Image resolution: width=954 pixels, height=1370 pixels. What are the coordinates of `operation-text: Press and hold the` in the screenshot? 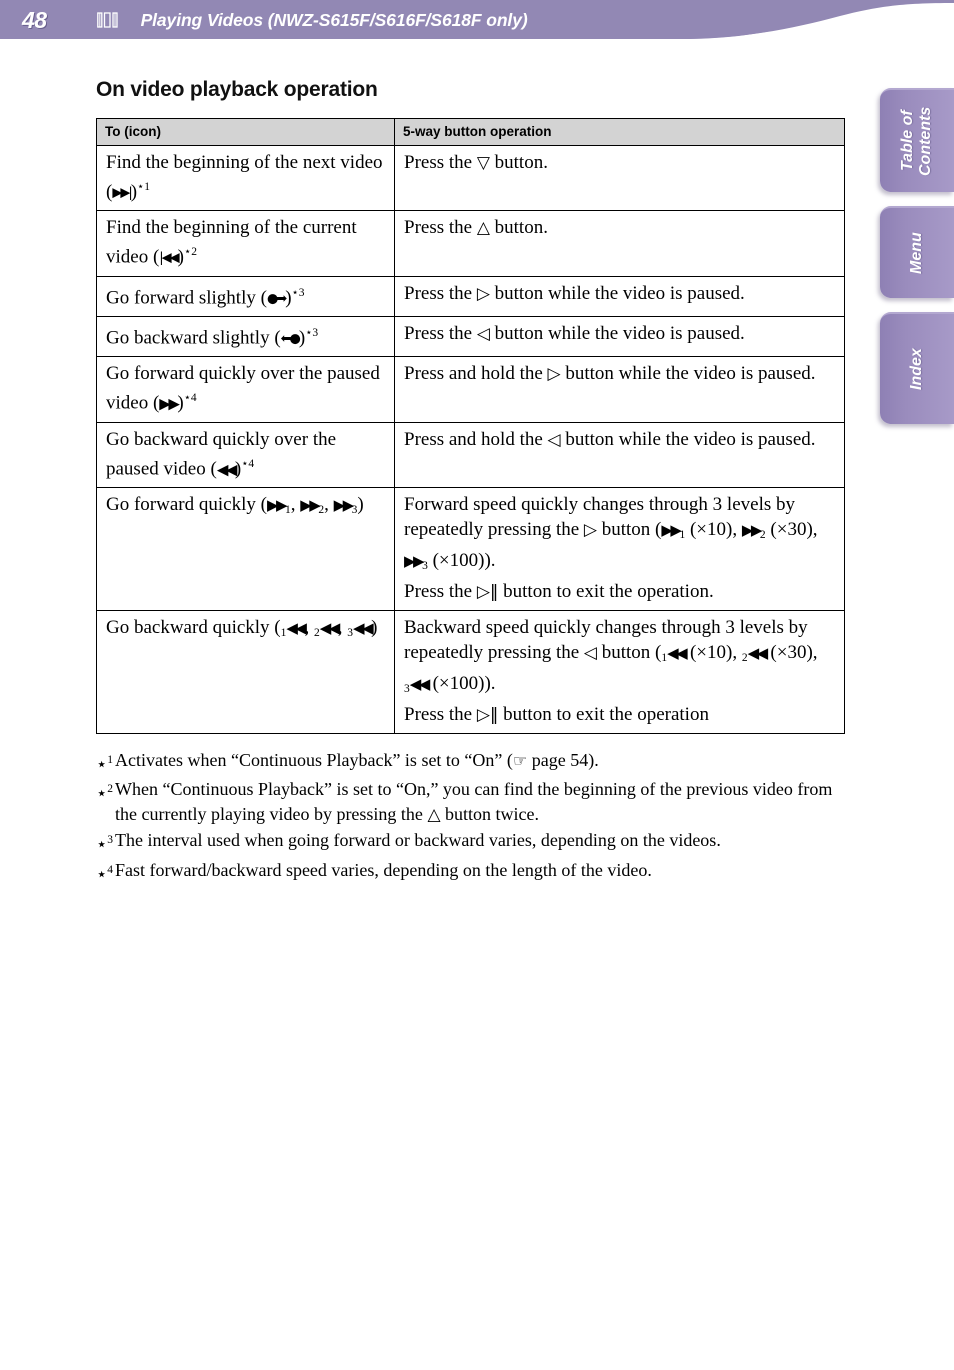 It's located at (476, 374).